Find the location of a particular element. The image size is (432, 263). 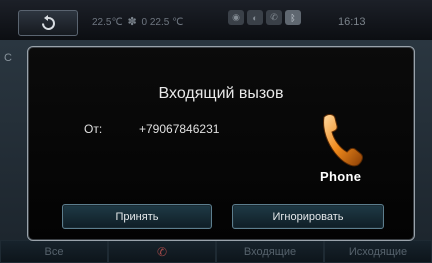

back-icon is located at coordinates (48, 22).